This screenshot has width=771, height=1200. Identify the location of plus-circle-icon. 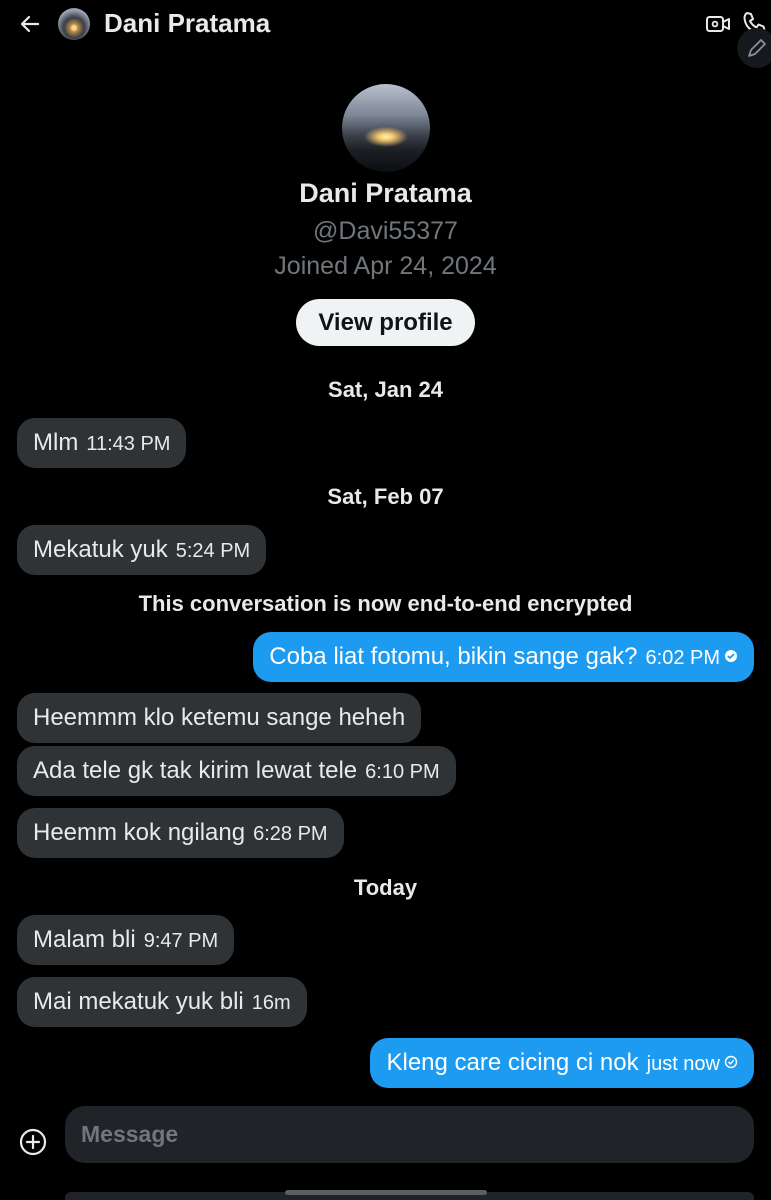
(33, 1142).